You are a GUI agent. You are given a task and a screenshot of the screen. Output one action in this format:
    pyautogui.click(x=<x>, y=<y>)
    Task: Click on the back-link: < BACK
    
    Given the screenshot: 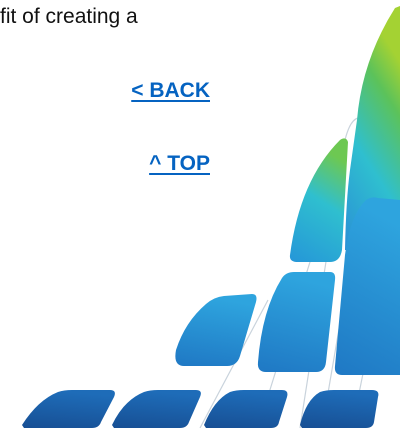 What is the action you would take?
    pyautogui.click(x=170, y=91)
    